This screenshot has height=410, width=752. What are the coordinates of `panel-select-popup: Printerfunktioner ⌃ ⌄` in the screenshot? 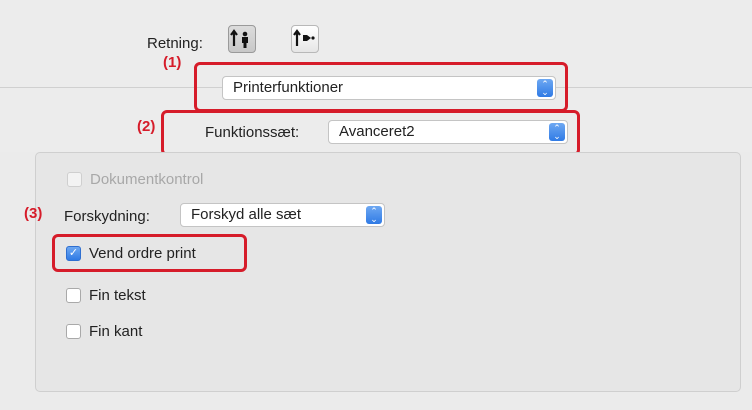 It's located at (389, 88).